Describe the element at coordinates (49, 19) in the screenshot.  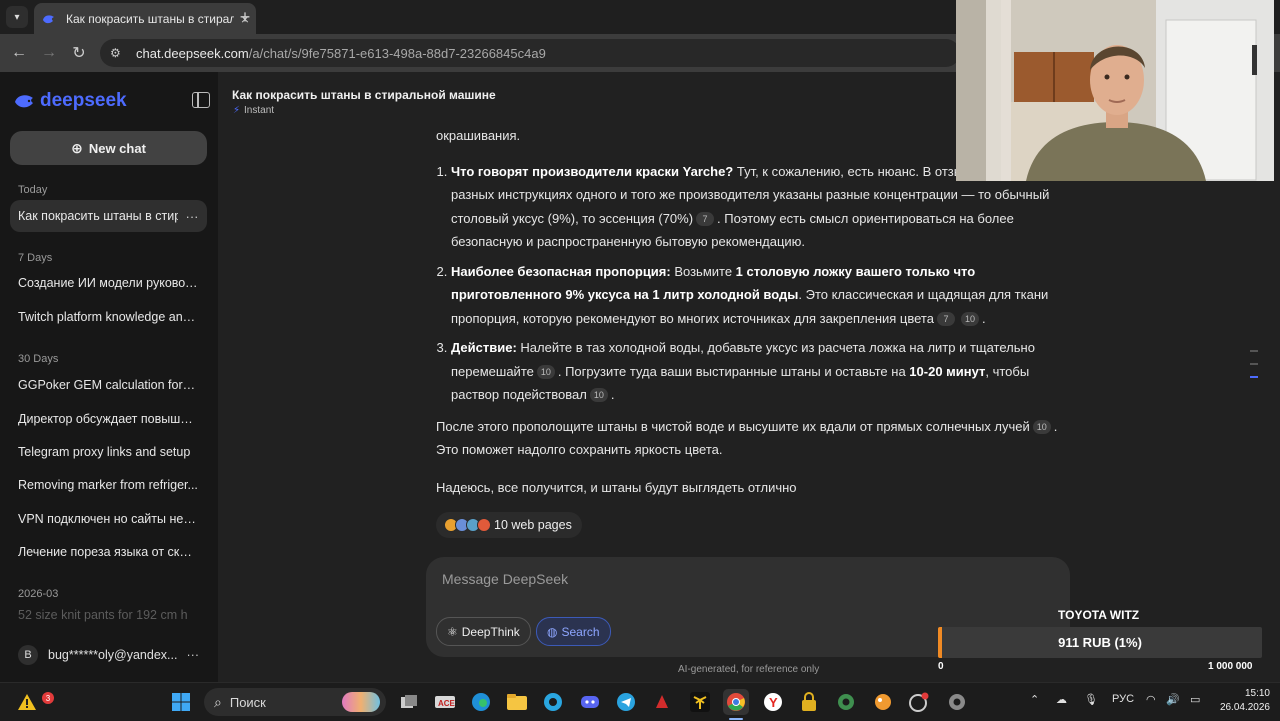
I see `deepseek-favicon-icon` at that location.